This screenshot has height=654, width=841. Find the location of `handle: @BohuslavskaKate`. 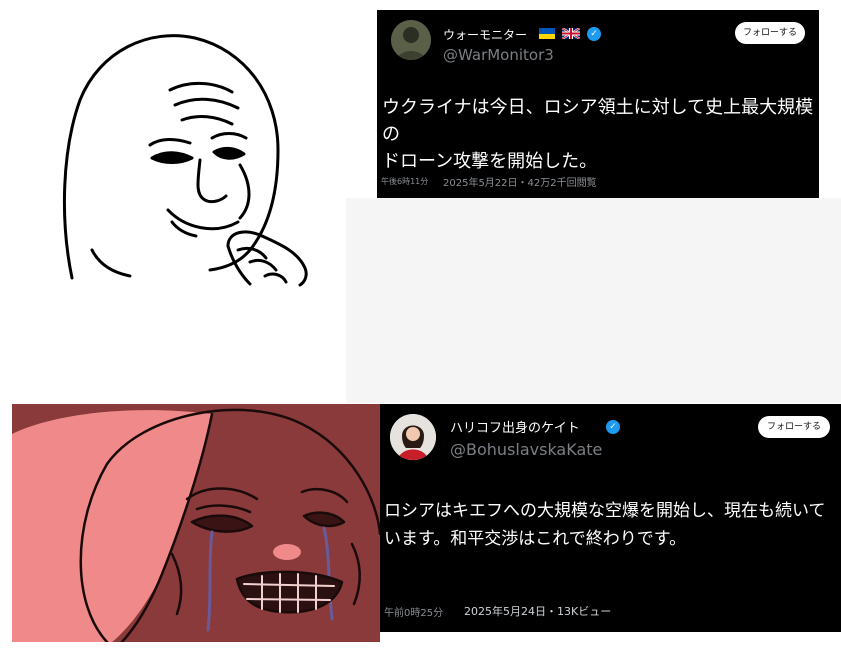

handle: @BohuslavskaKate is located at coordinates (526, 449).